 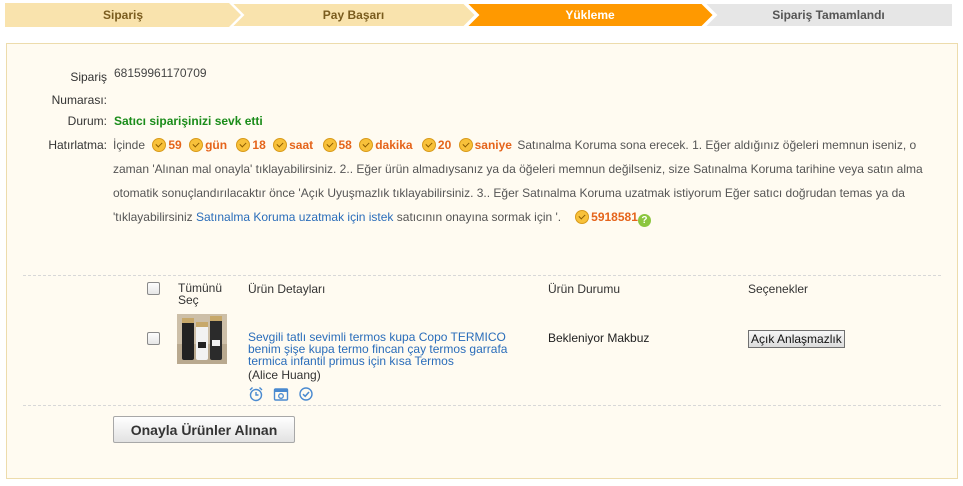 I want to click on countdown-seconds: 20, so click(x=444, y=145).